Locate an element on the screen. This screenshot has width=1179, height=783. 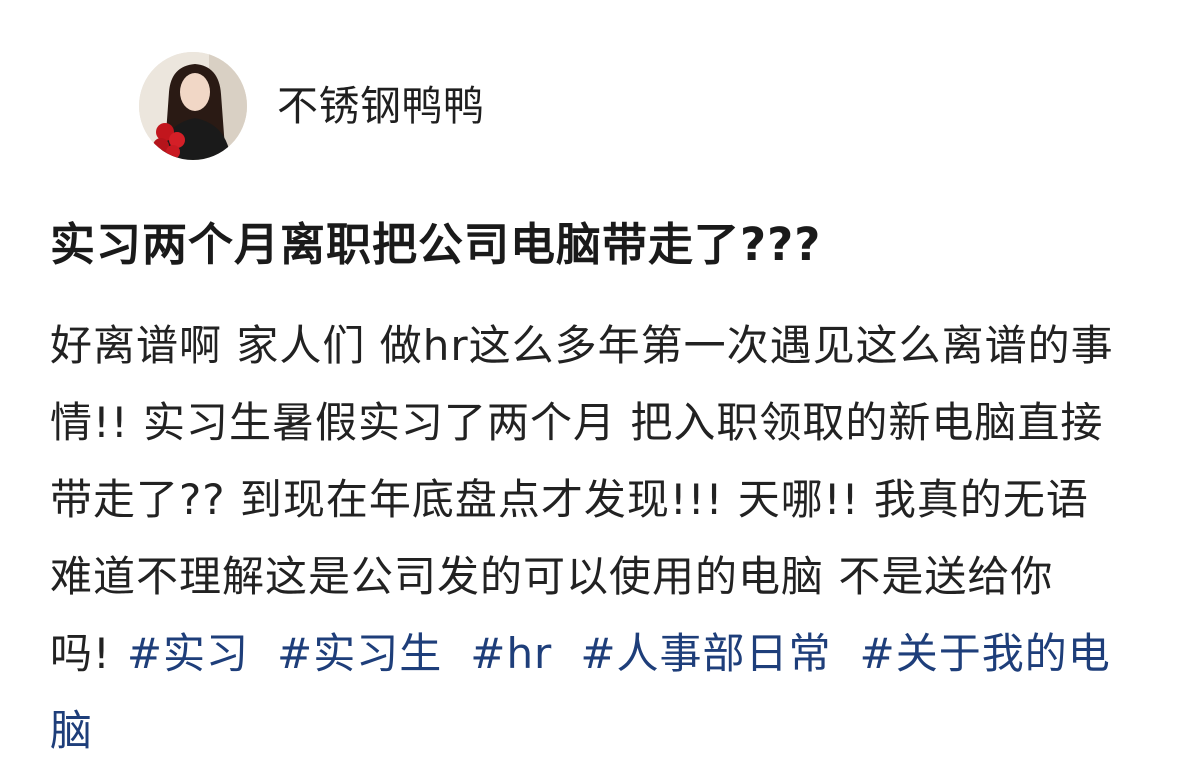
hashtag-link: #实习生 is located at coordinates (359, 653).